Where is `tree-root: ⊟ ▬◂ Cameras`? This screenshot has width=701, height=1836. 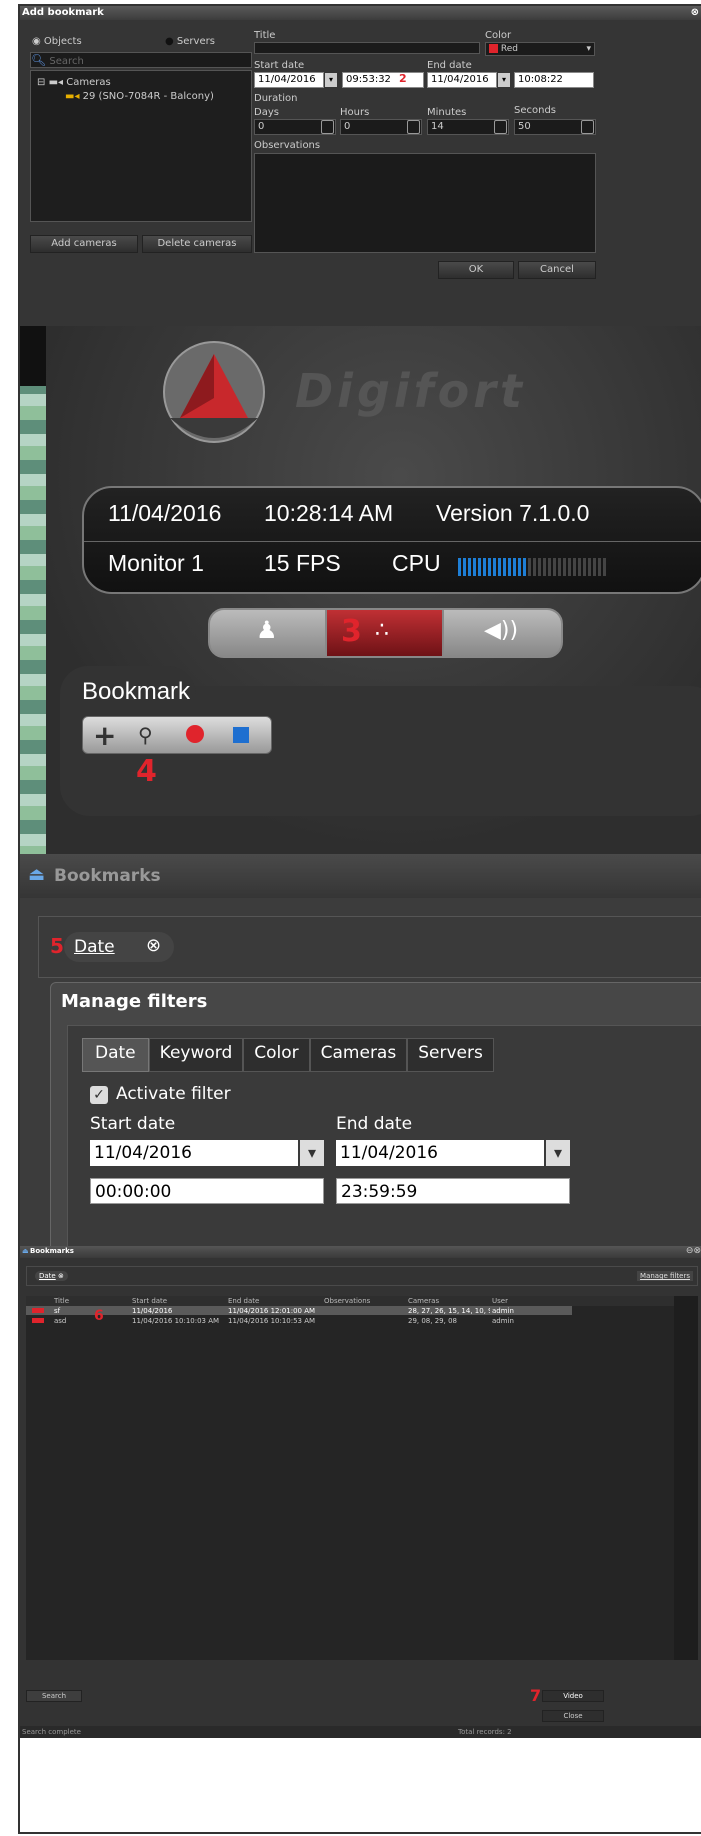 tree-root: ⊟ ▬◂ Cameras is located at coordinates (74, 82).